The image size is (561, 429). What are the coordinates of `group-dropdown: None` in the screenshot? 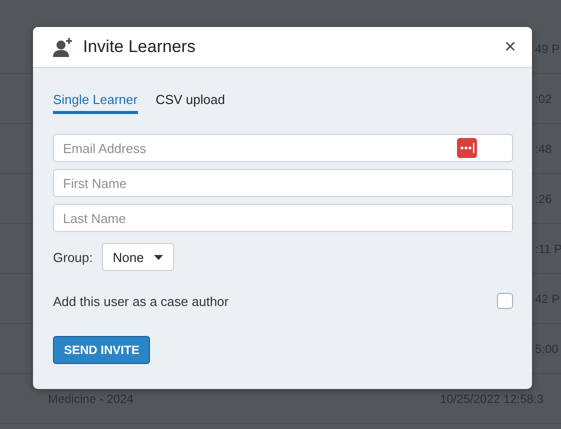 It's located at (138, 257).